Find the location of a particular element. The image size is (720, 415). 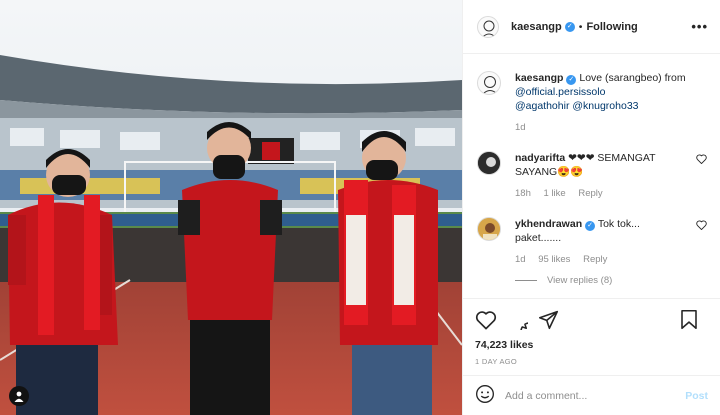

post-header: kaesangp ✓ • Following ••• is located at coordinates (591, 27).